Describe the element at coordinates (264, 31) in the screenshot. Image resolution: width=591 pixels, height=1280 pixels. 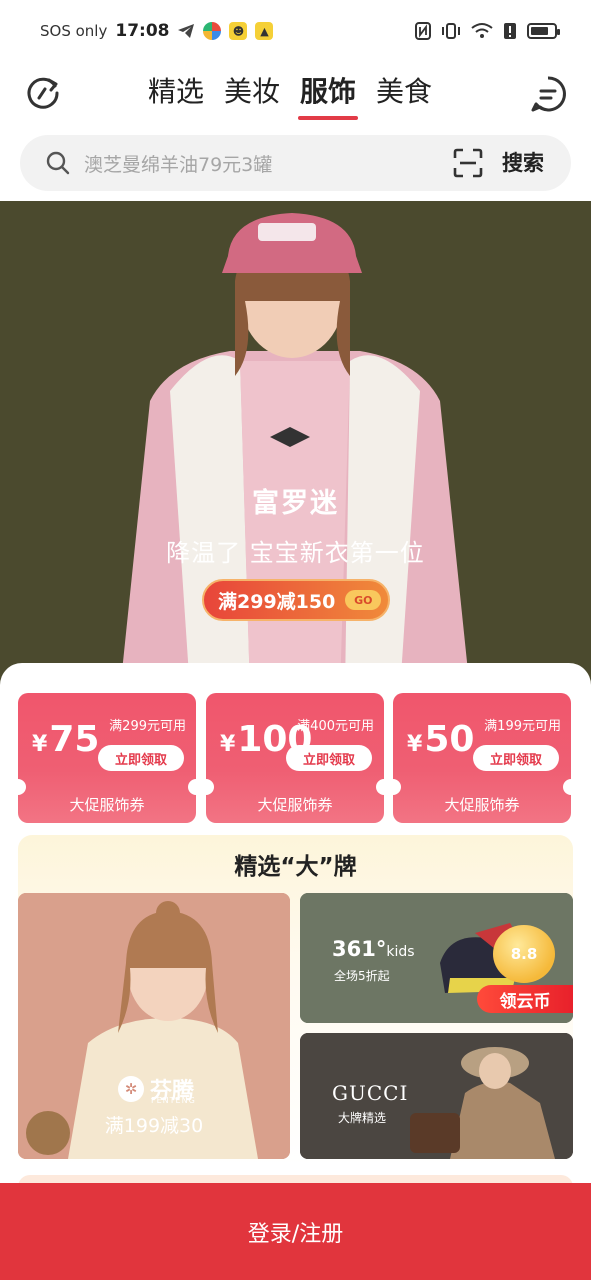
I see `app-notification-icon-3: ▲` at that location.